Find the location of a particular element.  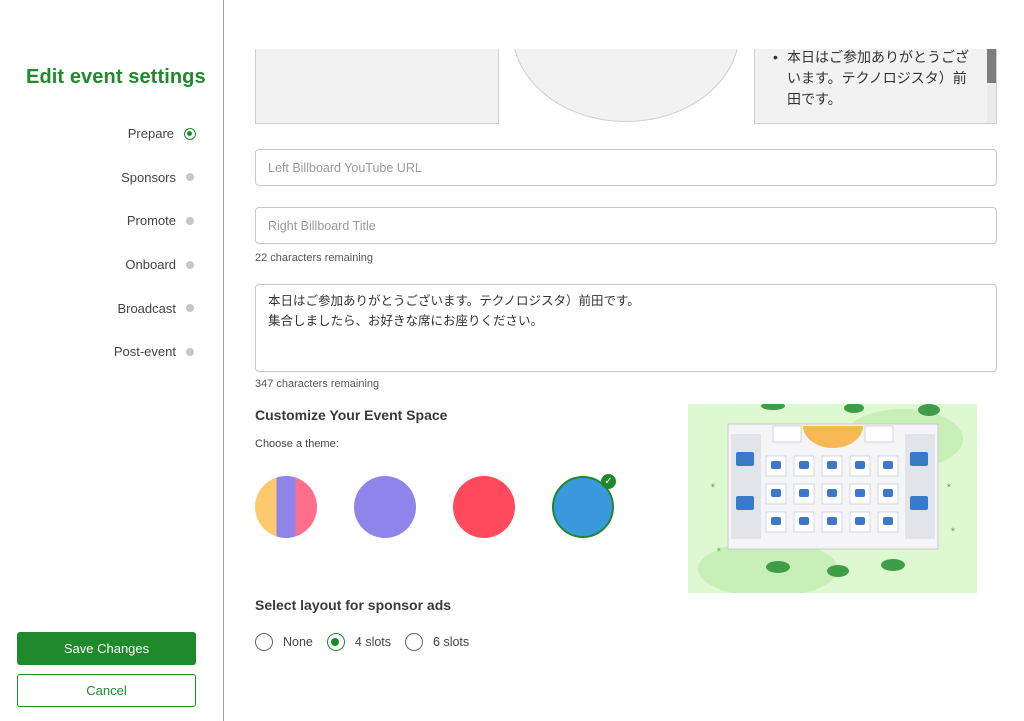

event-space-illustration: ✶ ✶ ✶ ✶ is located at coordinates (830, 498).